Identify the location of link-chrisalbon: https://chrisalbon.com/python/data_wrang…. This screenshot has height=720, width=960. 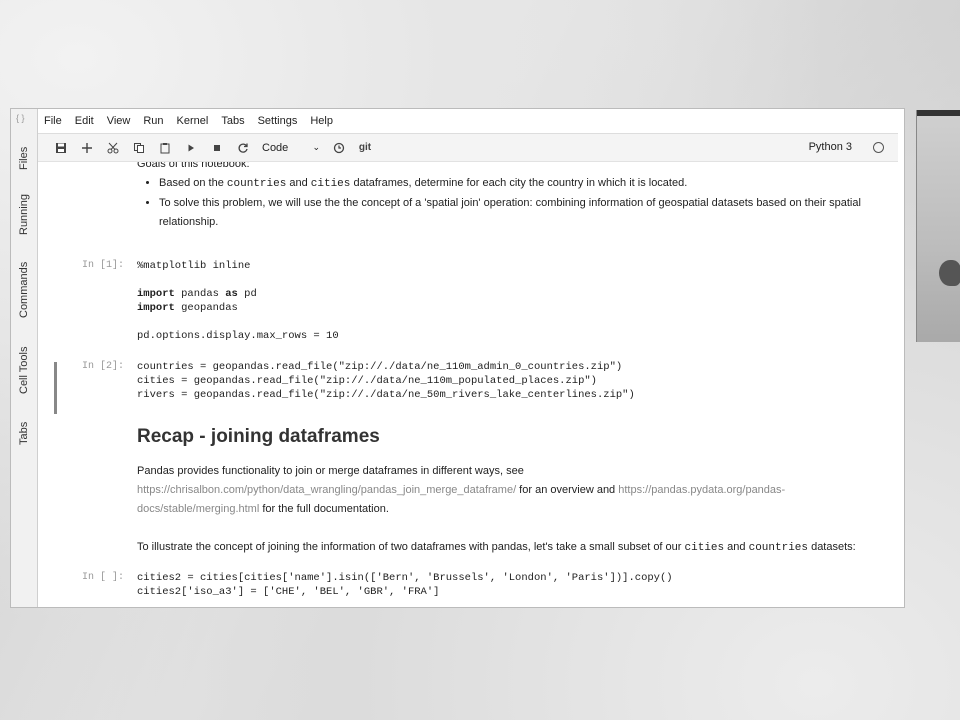
(326, 490).